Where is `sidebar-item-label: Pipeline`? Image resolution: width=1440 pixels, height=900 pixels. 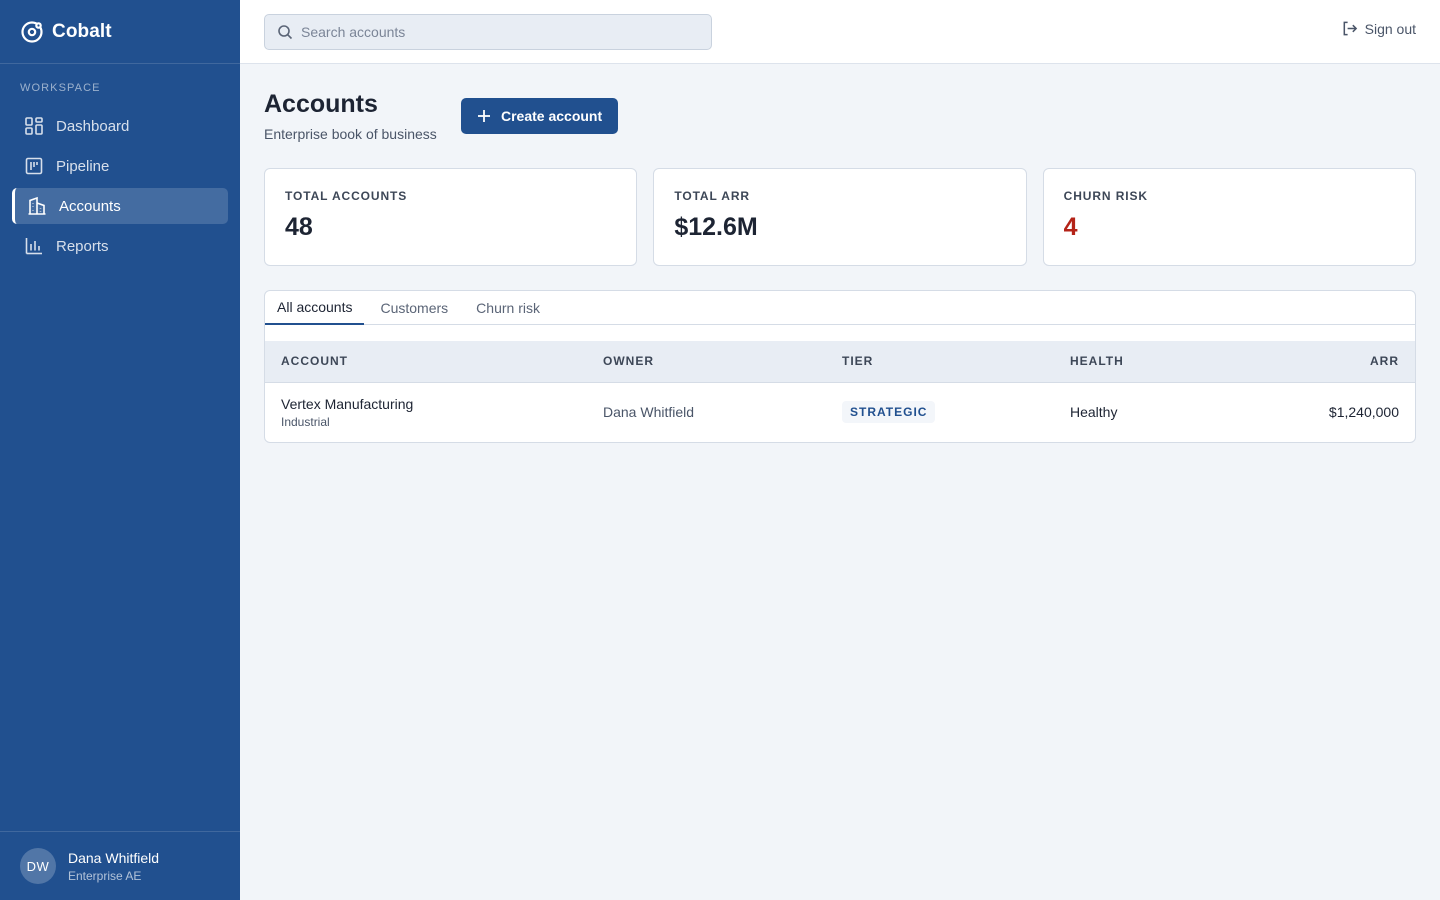
sidebar-item-label: Pipeline is located at coordinates (83, 166).